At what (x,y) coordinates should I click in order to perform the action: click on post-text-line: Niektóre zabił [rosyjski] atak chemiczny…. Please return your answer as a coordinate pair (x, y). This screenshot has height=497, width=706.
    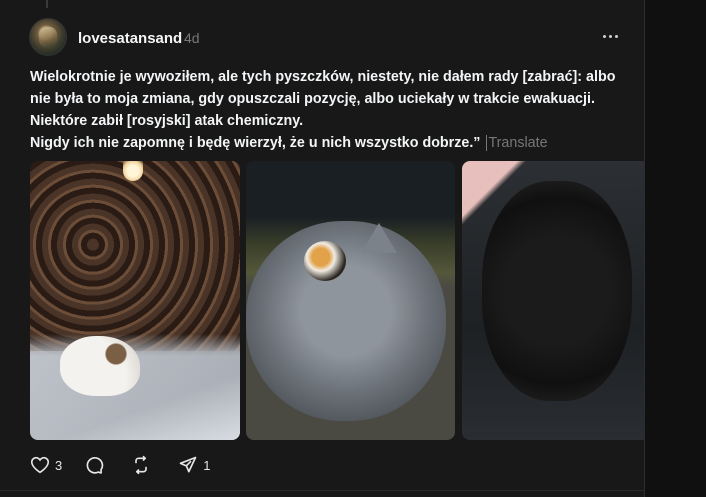
    Looking at the image, I should click on (167, 121).